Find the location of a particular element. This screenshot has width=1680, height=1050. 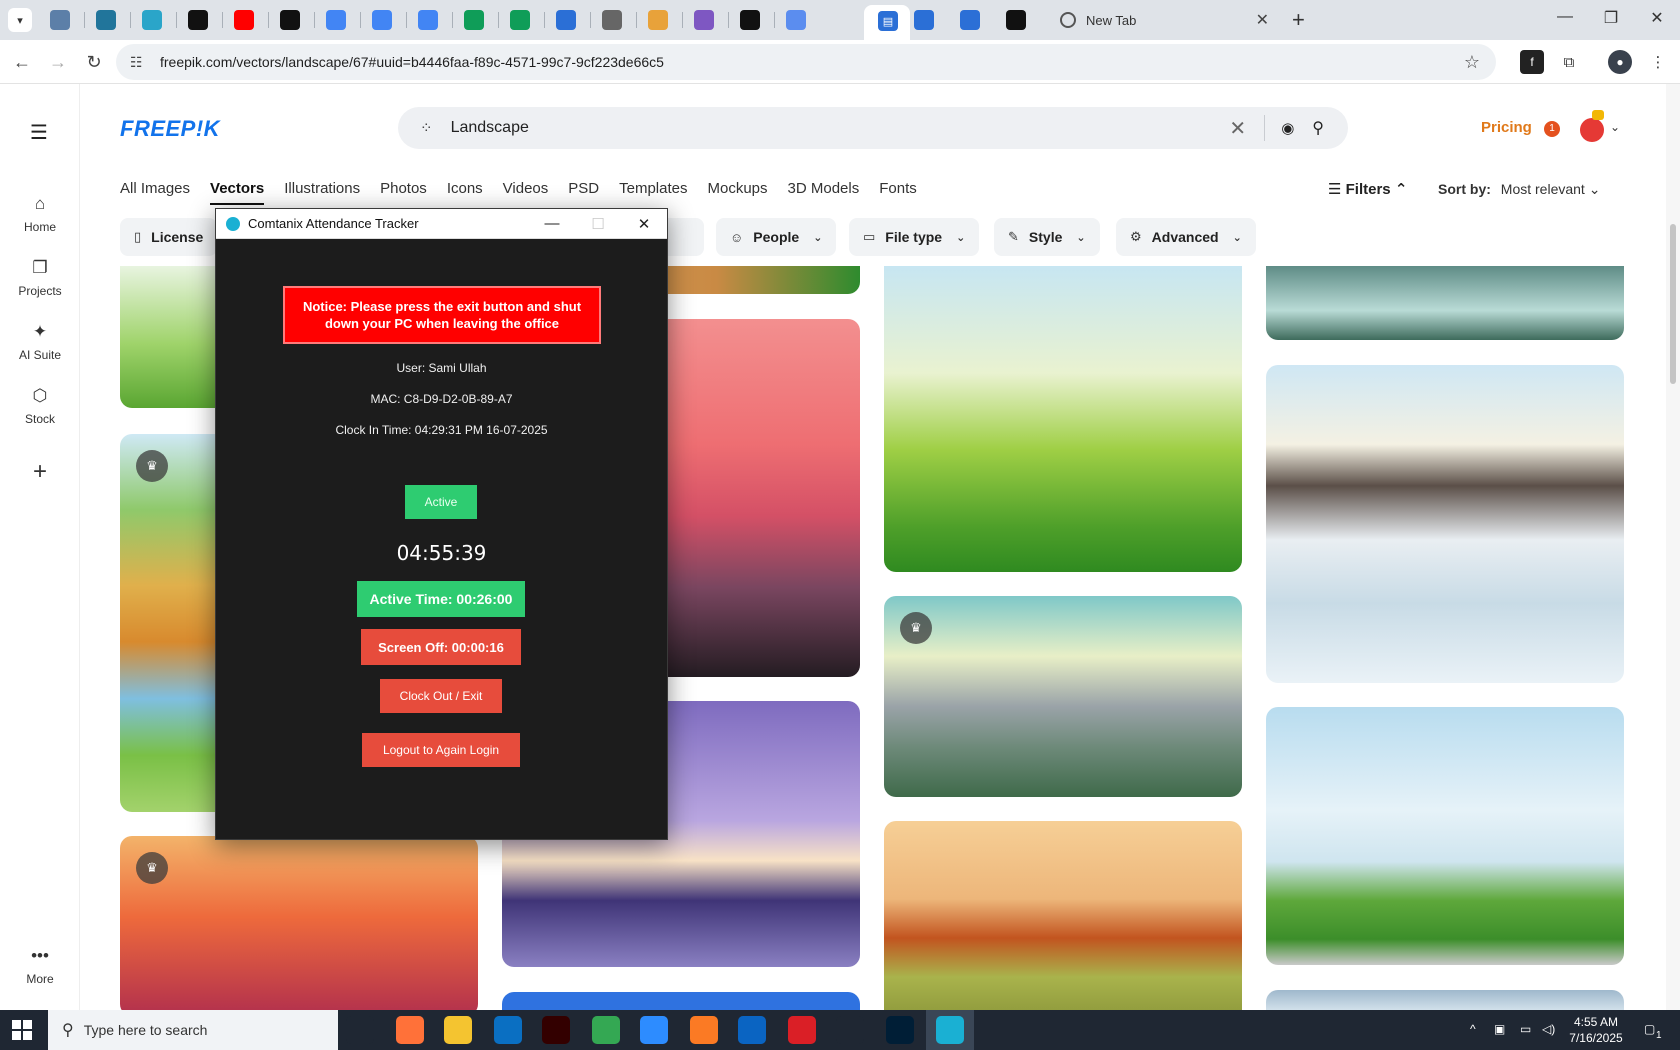

search-input: Landscape is located at coordinates (840, 128).